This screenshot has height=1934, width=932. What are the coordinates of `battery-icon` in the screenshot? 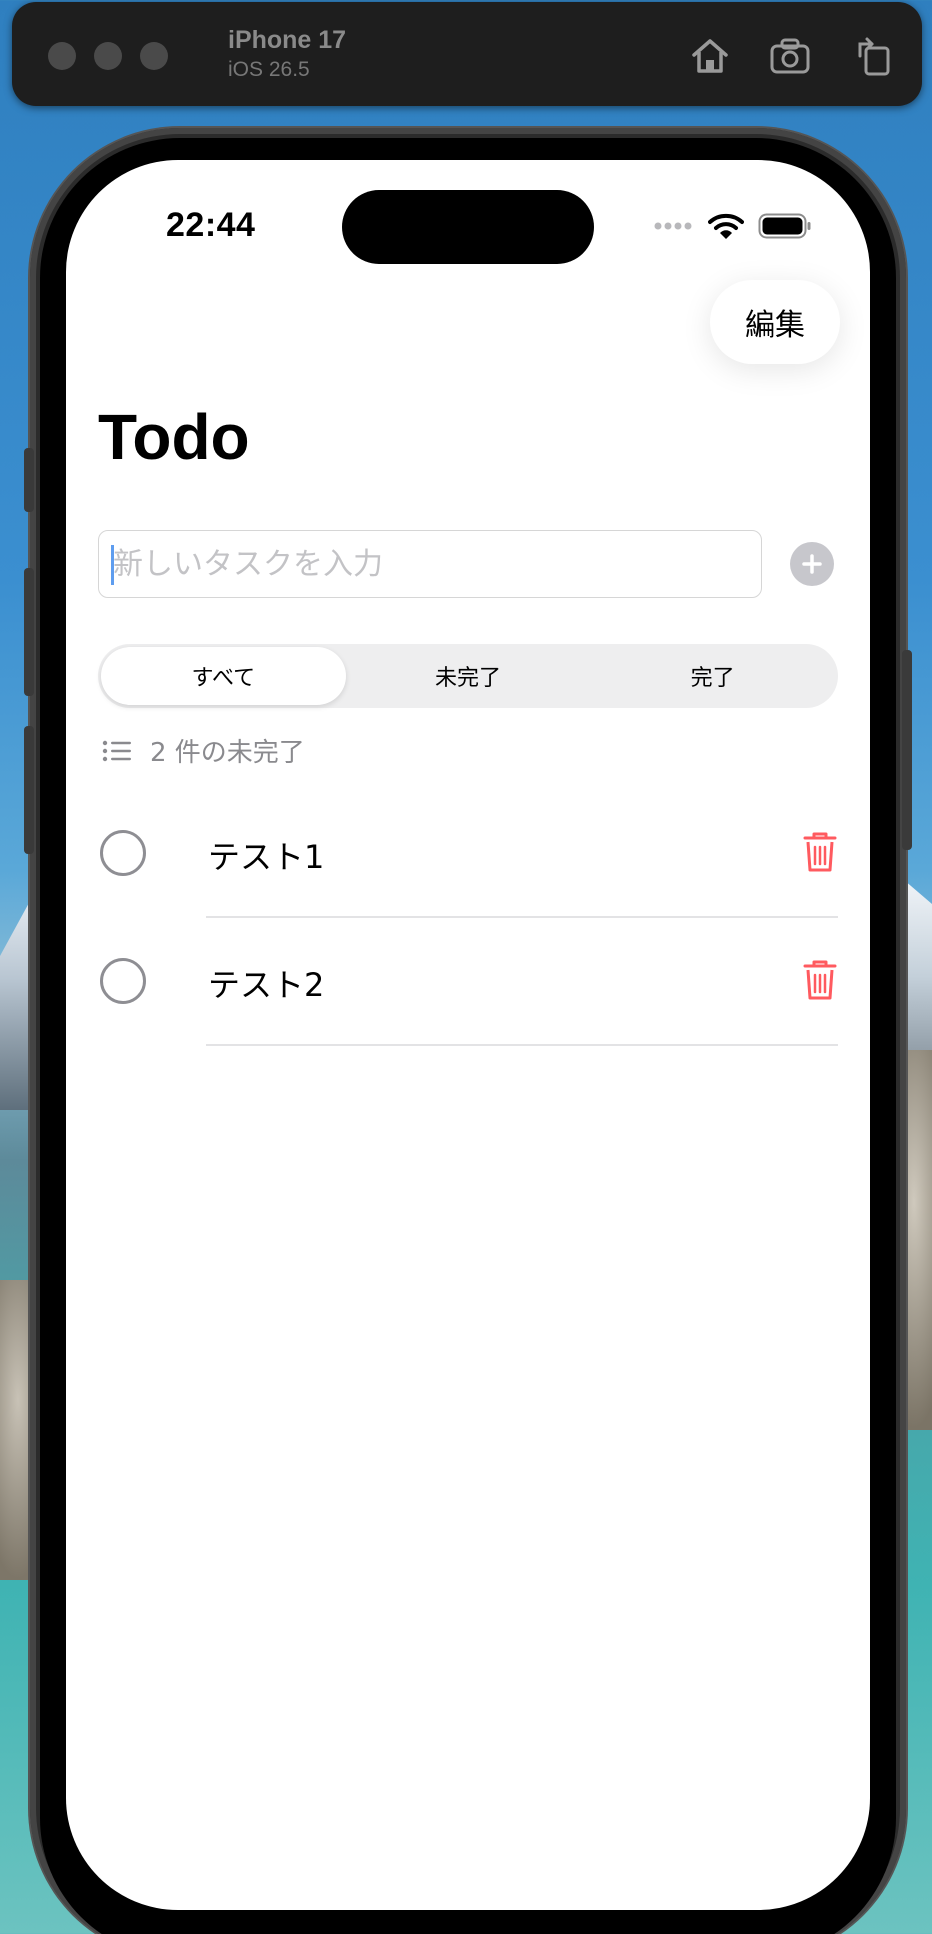 It's located at (784, 226).